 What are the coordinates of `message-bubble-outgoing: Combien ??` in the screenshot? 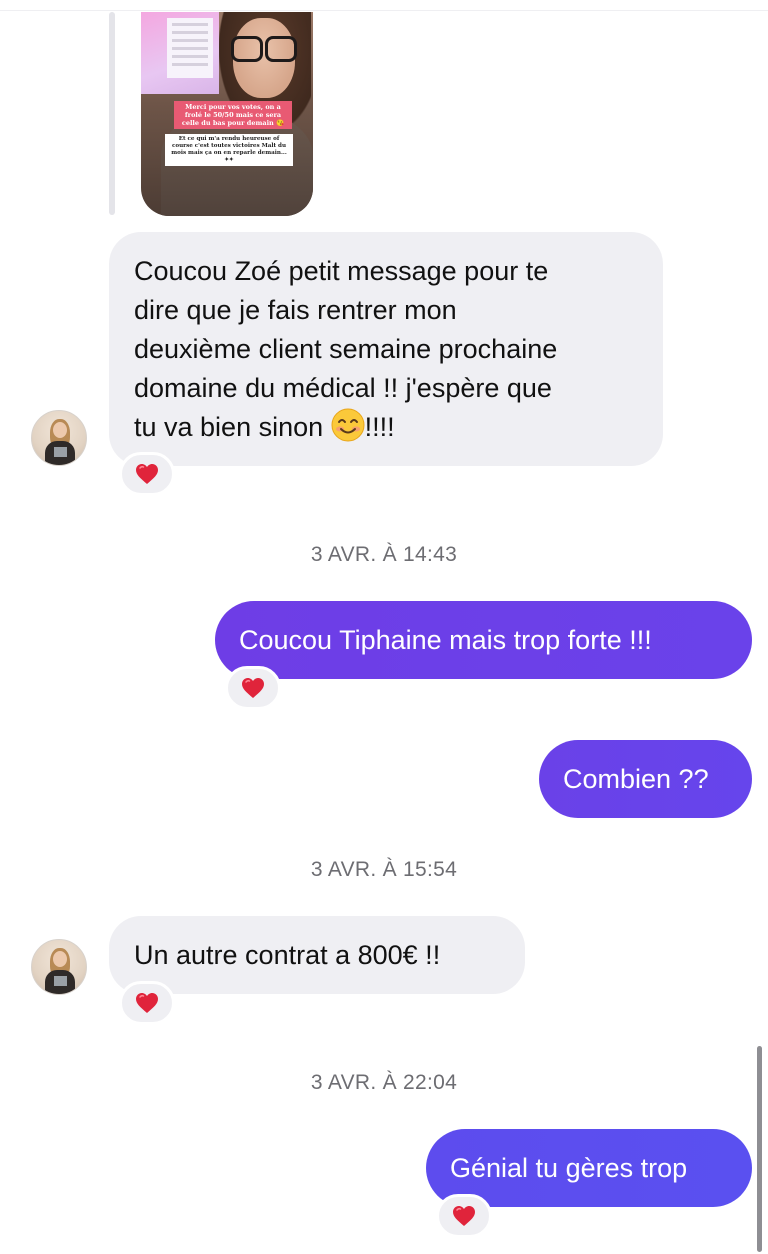 It's located at (645, 779).